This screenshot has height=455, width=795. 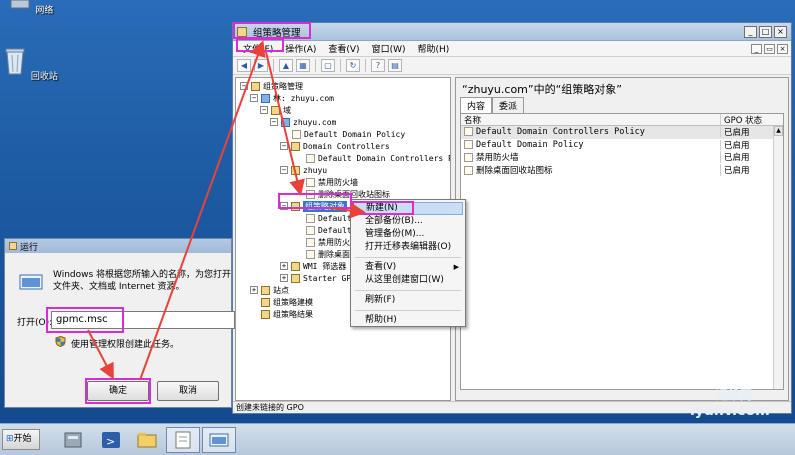 I want to click on arrow-ok-to-window, so click(x=202, y=210).